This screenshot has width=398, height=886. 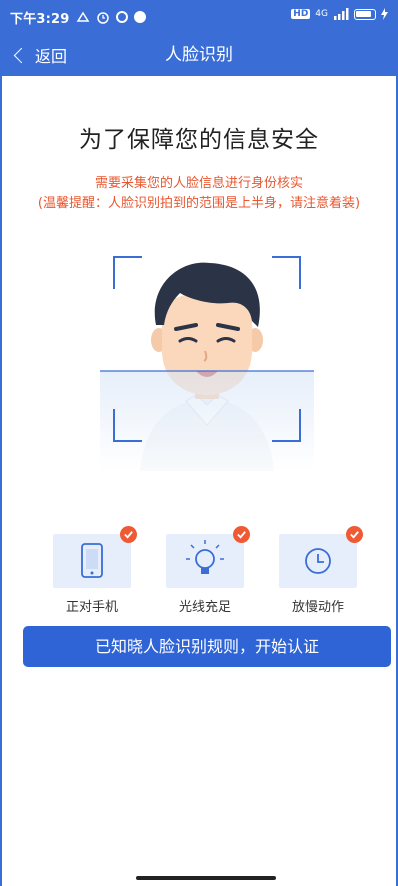 I want to click on alarm-icon, so click(x=102, y=18).